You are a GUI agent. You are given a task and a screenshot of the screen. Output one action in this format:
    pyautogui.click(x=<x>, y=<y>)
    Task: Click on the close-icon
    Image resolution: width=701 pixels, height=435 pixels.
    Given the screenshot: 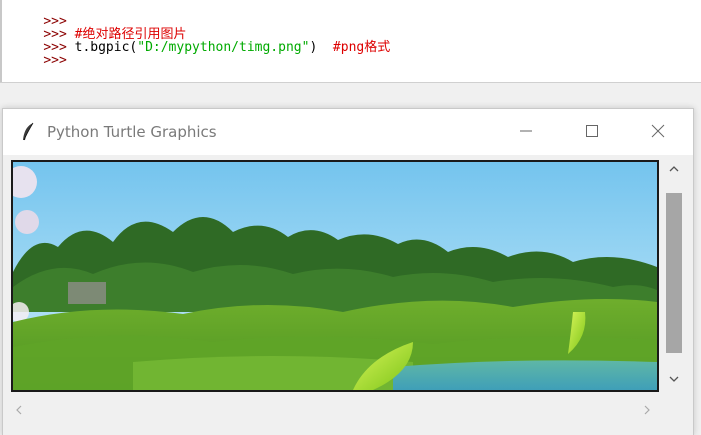 What is the action you would take?
    pyautogui.click(x=658, y=131)
    